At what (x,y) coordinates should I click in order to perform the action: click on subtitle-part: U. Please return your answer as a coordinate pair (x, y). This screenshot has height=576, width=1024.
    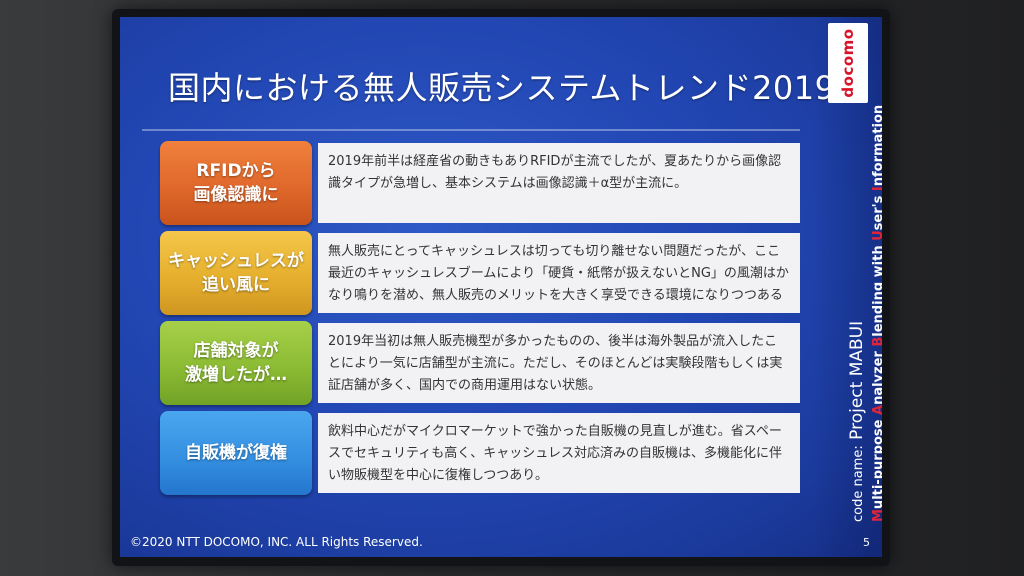
    Looking at the image, I should click on (876, 235).